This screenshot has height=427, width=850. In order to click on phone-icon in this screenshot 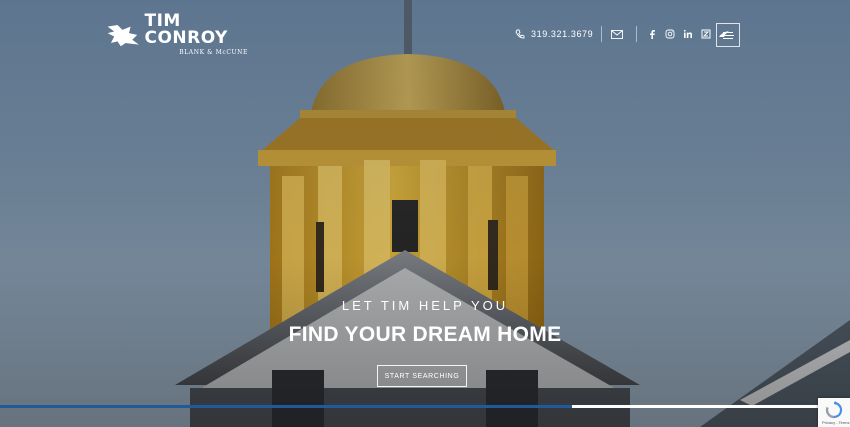, I will do `click(520, 34)`.